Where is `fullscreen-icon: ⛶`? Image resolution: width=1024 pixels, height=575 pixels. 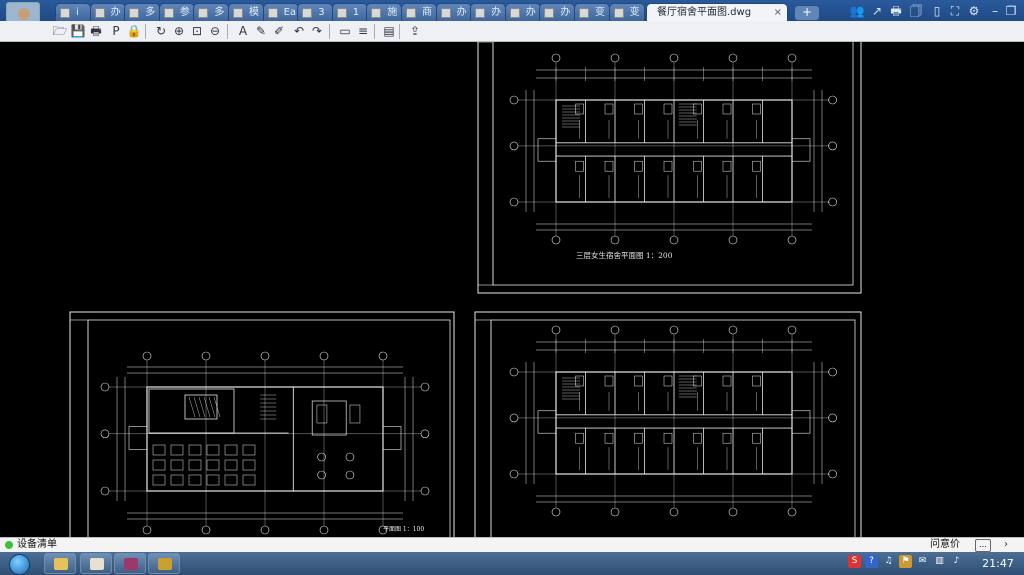 fullscreen-icon: ⛶ is located at coordinates (955, 11).